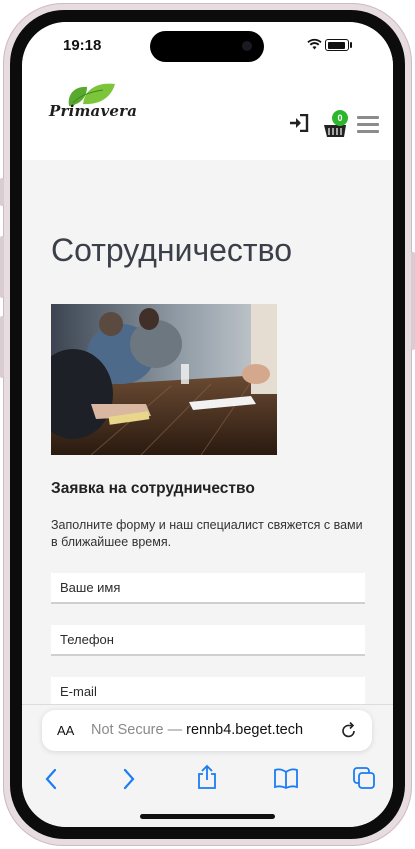 Image resolution: width=415 pixels, height=849 pixels. Describe the element at coordinates (299, 123) in the screenshot. I see `login-icon` at that location.